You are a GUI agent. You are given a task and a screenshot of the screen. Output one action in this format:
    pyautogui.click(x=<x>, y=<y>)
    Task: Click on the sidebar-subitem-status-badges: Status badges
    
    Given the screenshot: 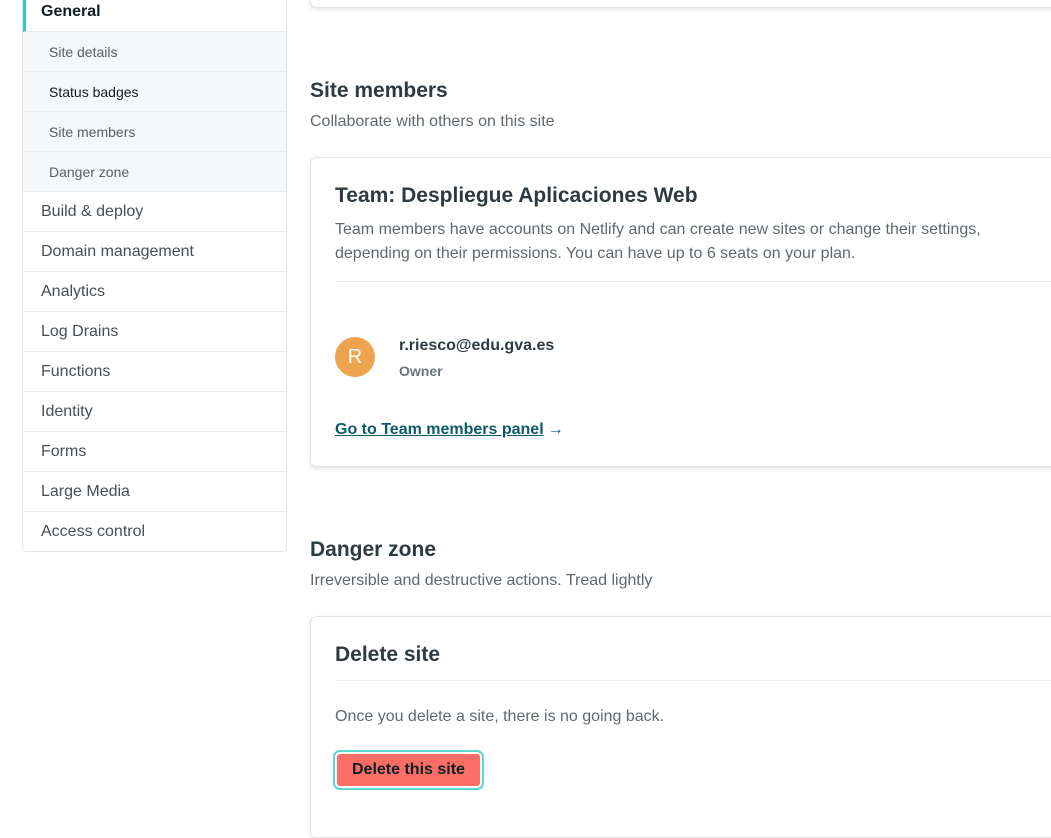 What is the action you would take?
    pyautogui.click(x=154, y=92)
    